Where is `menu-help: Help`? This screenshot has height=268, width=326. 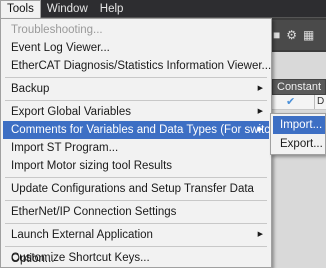 menu-help: Help is located at coordinates (112, 9).